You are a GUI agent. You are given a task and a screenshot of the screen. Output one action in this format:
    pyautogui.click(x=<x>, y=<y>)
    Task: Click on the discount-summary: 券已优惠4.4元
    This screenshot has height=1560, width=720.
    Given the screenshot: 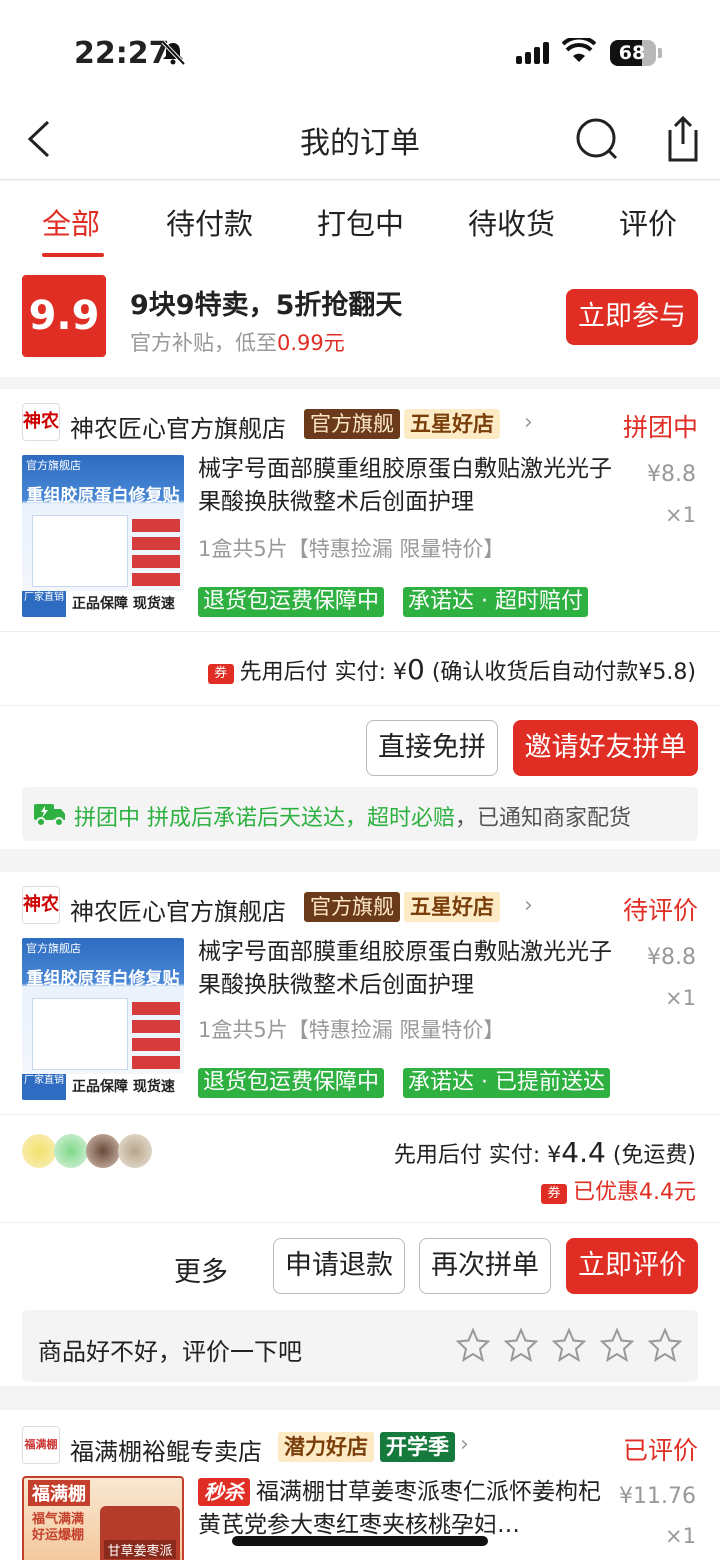 What is the action you would take?
    pyautogui.click(x=618, y=1190)
    